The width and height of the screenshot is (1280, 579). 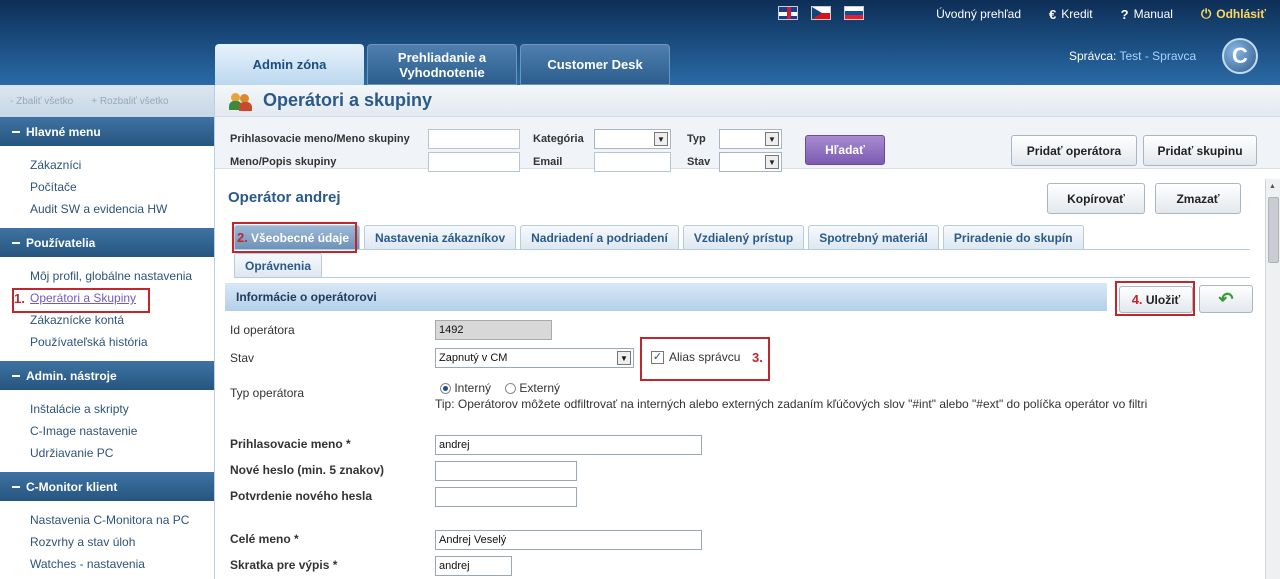 I want to click on power-icon: ⏻, so click(x=1206, y=13).